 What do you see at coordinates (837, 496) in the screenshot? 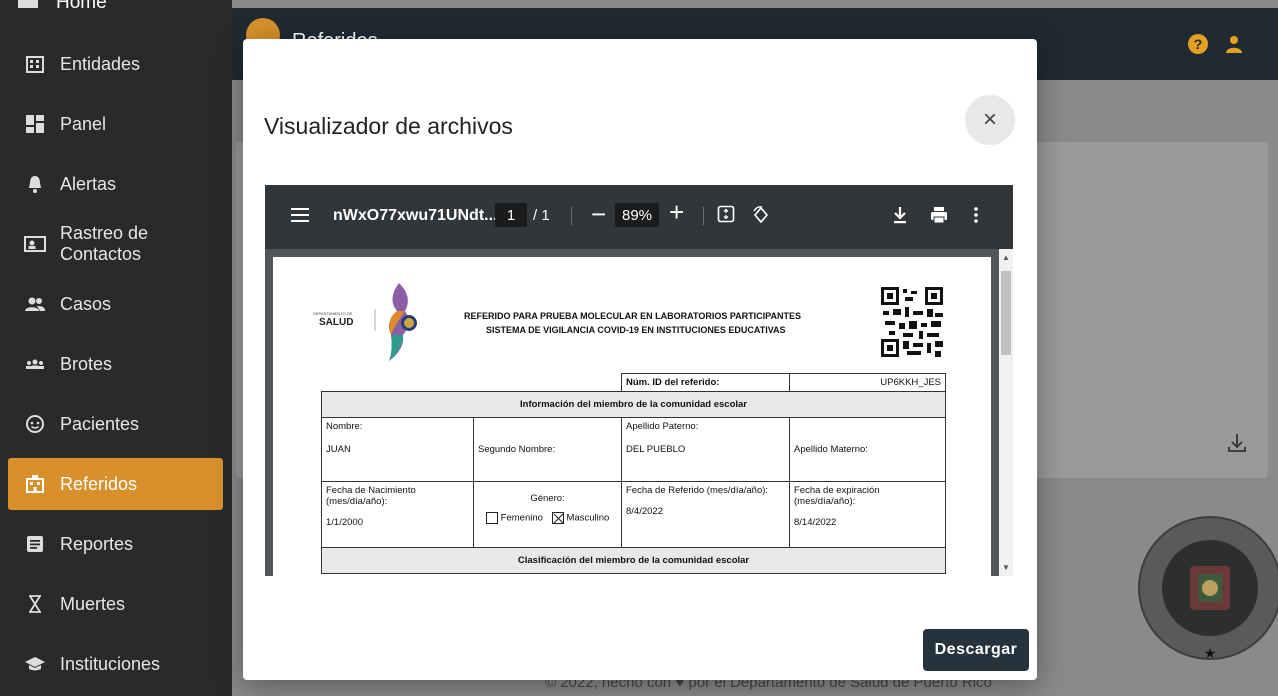
I see `field-label: Fecha de expiración (mes/día/año):` at bounding box center [837, 496].